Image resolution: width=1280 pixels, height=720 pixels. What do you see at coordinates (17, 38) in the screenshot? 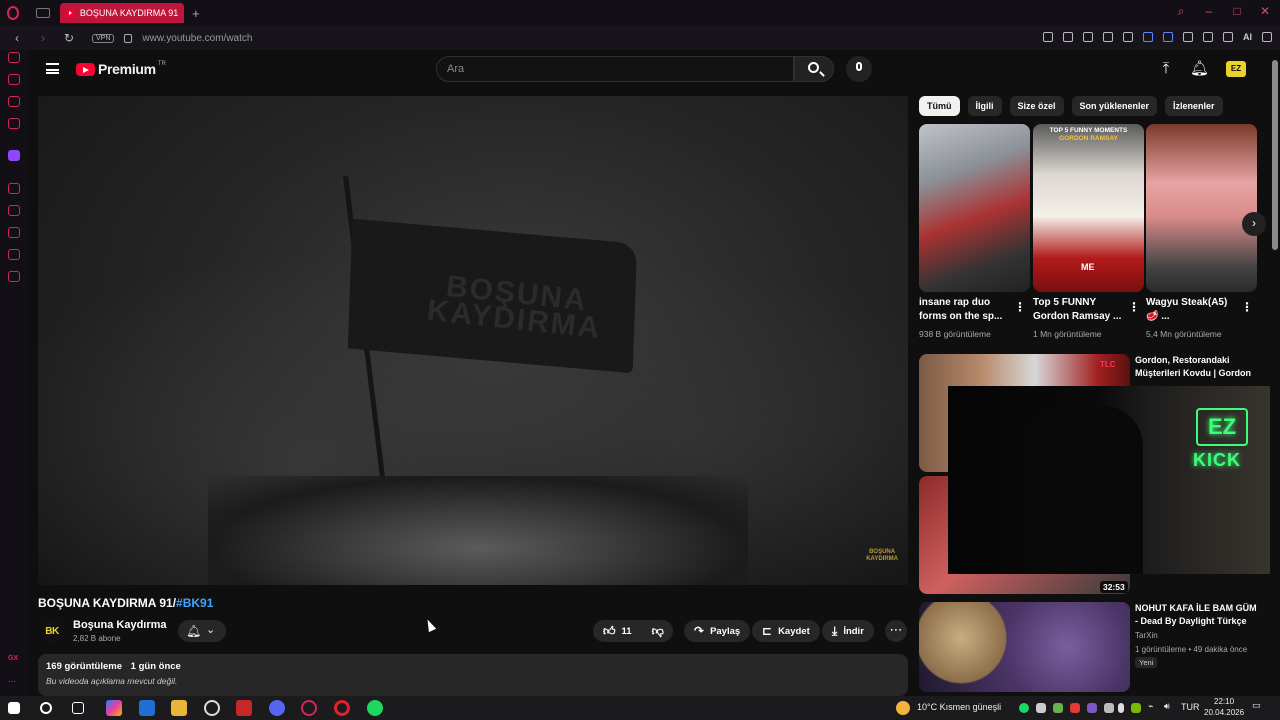
I see `back-button: ‹` at bounding box center [17, 38].